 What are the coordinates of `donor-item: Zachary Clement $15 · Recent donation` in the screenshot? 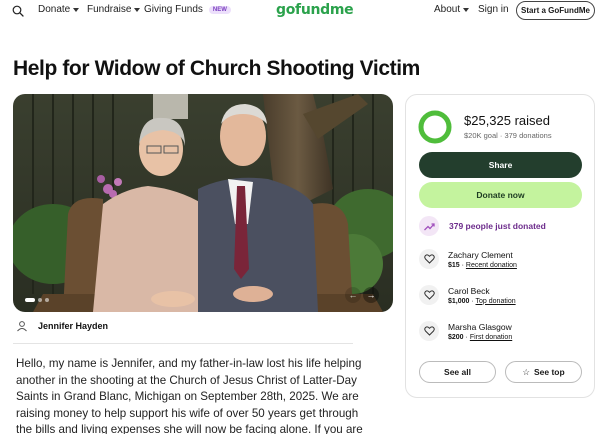 It's located at (468, 259).